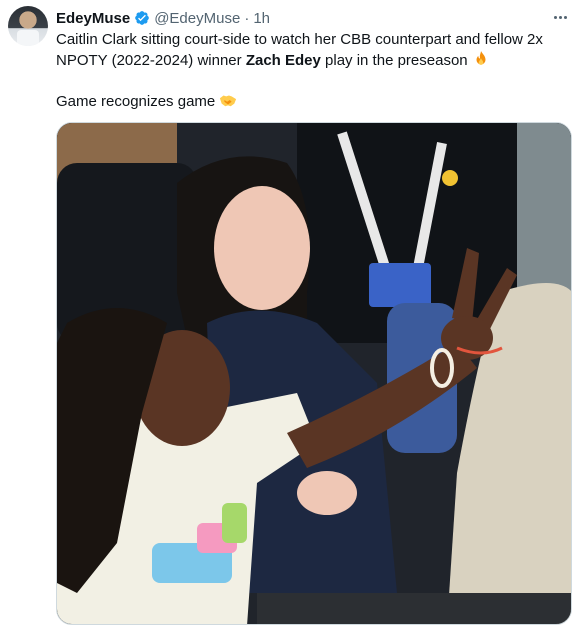  What do you see at coordinates (138, 101) in the screenshot?
I see `tweet-text-line-2: Game recognizes game` at bounding box center [138, 101].